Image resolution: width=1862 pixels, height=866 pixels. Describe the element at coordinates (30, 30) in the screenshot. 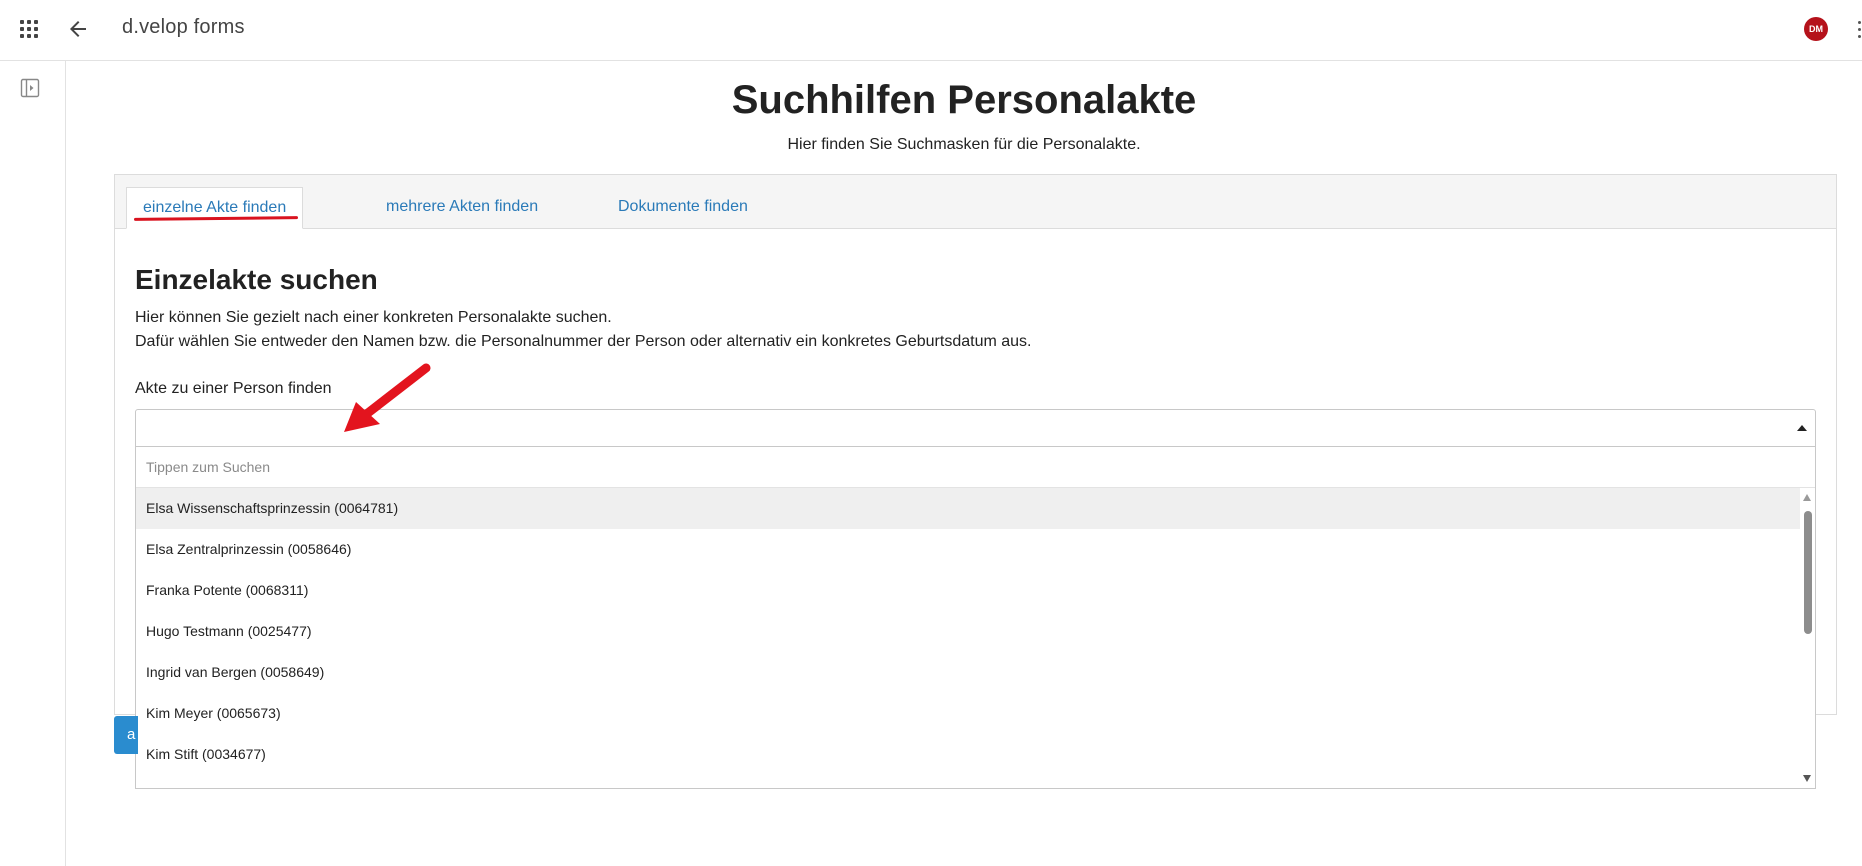

I see `apps-grid-icon` at that location.